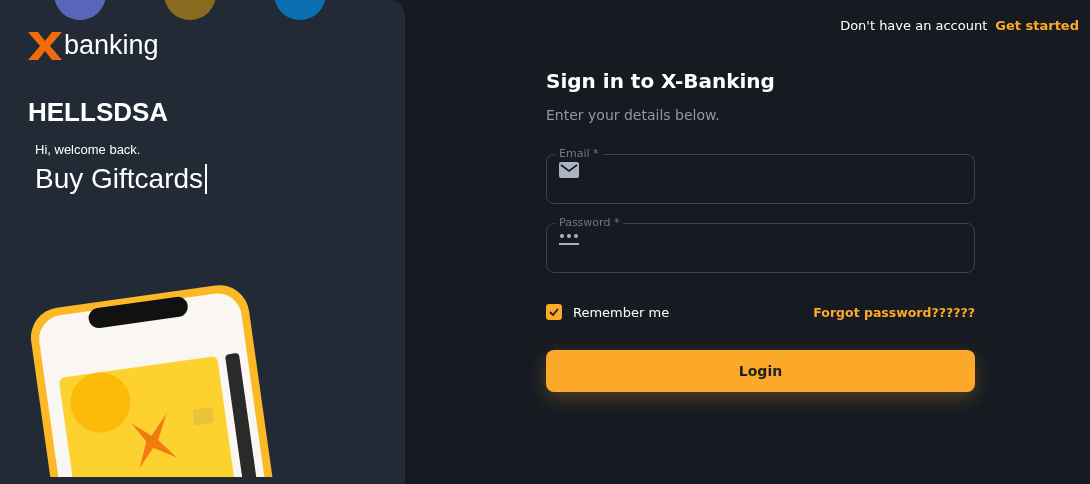  What do you see at coordinates (633, 115) in the screenshot?
I see `form-subtitle: Enter your details below.` at bounding box center [633, 115].